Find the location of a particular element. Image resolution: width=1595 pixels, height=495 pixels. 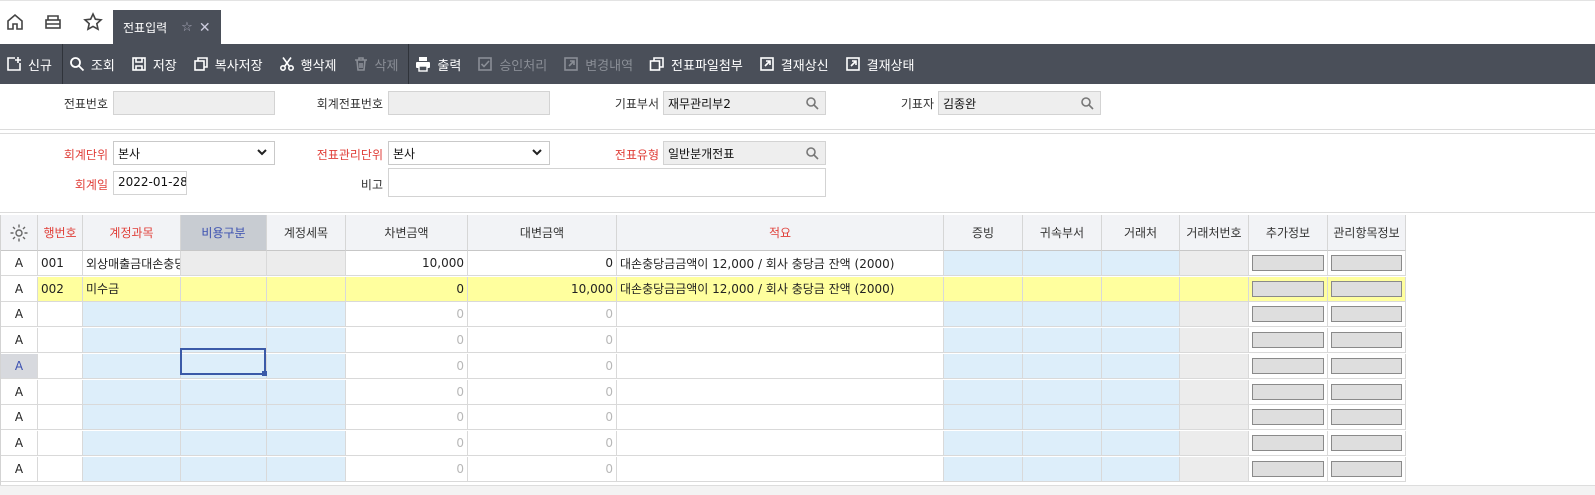

new-button: 신규 is located at coordinates (31, 64).